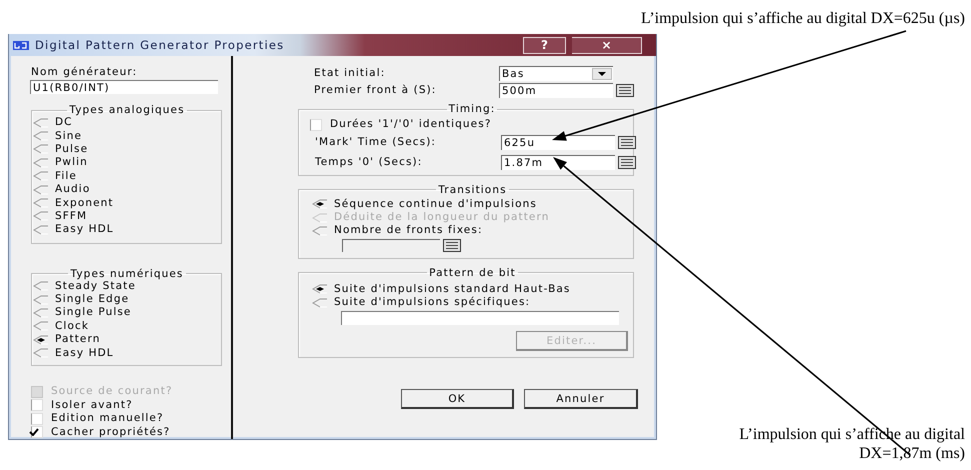 The height and width of the screenshot is (470, 971). Describe the element at coordinates (558, 162) in the screenshot. I see `input-field: 1.87m` at that location.